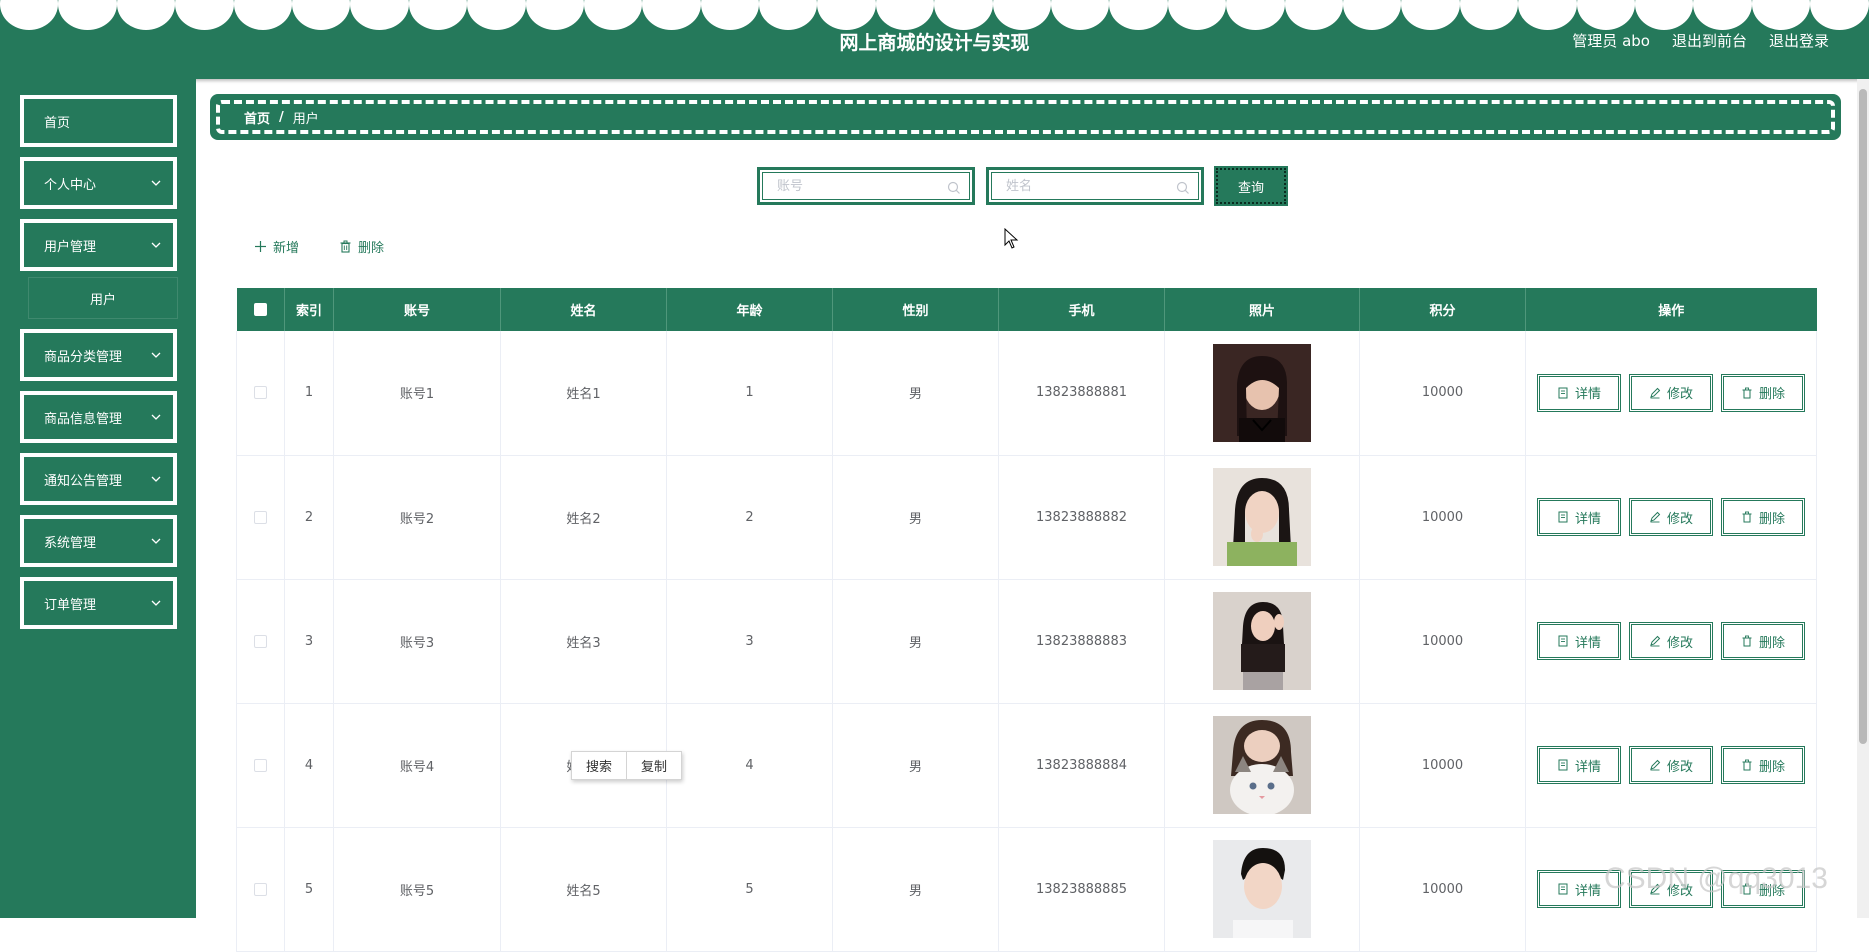 This screenshot has height=952, width=1869. What do you see at coordinates (1587, 519) in the screenshot?
I see `detail-label: 详情` at bounding box center [1587, 519].